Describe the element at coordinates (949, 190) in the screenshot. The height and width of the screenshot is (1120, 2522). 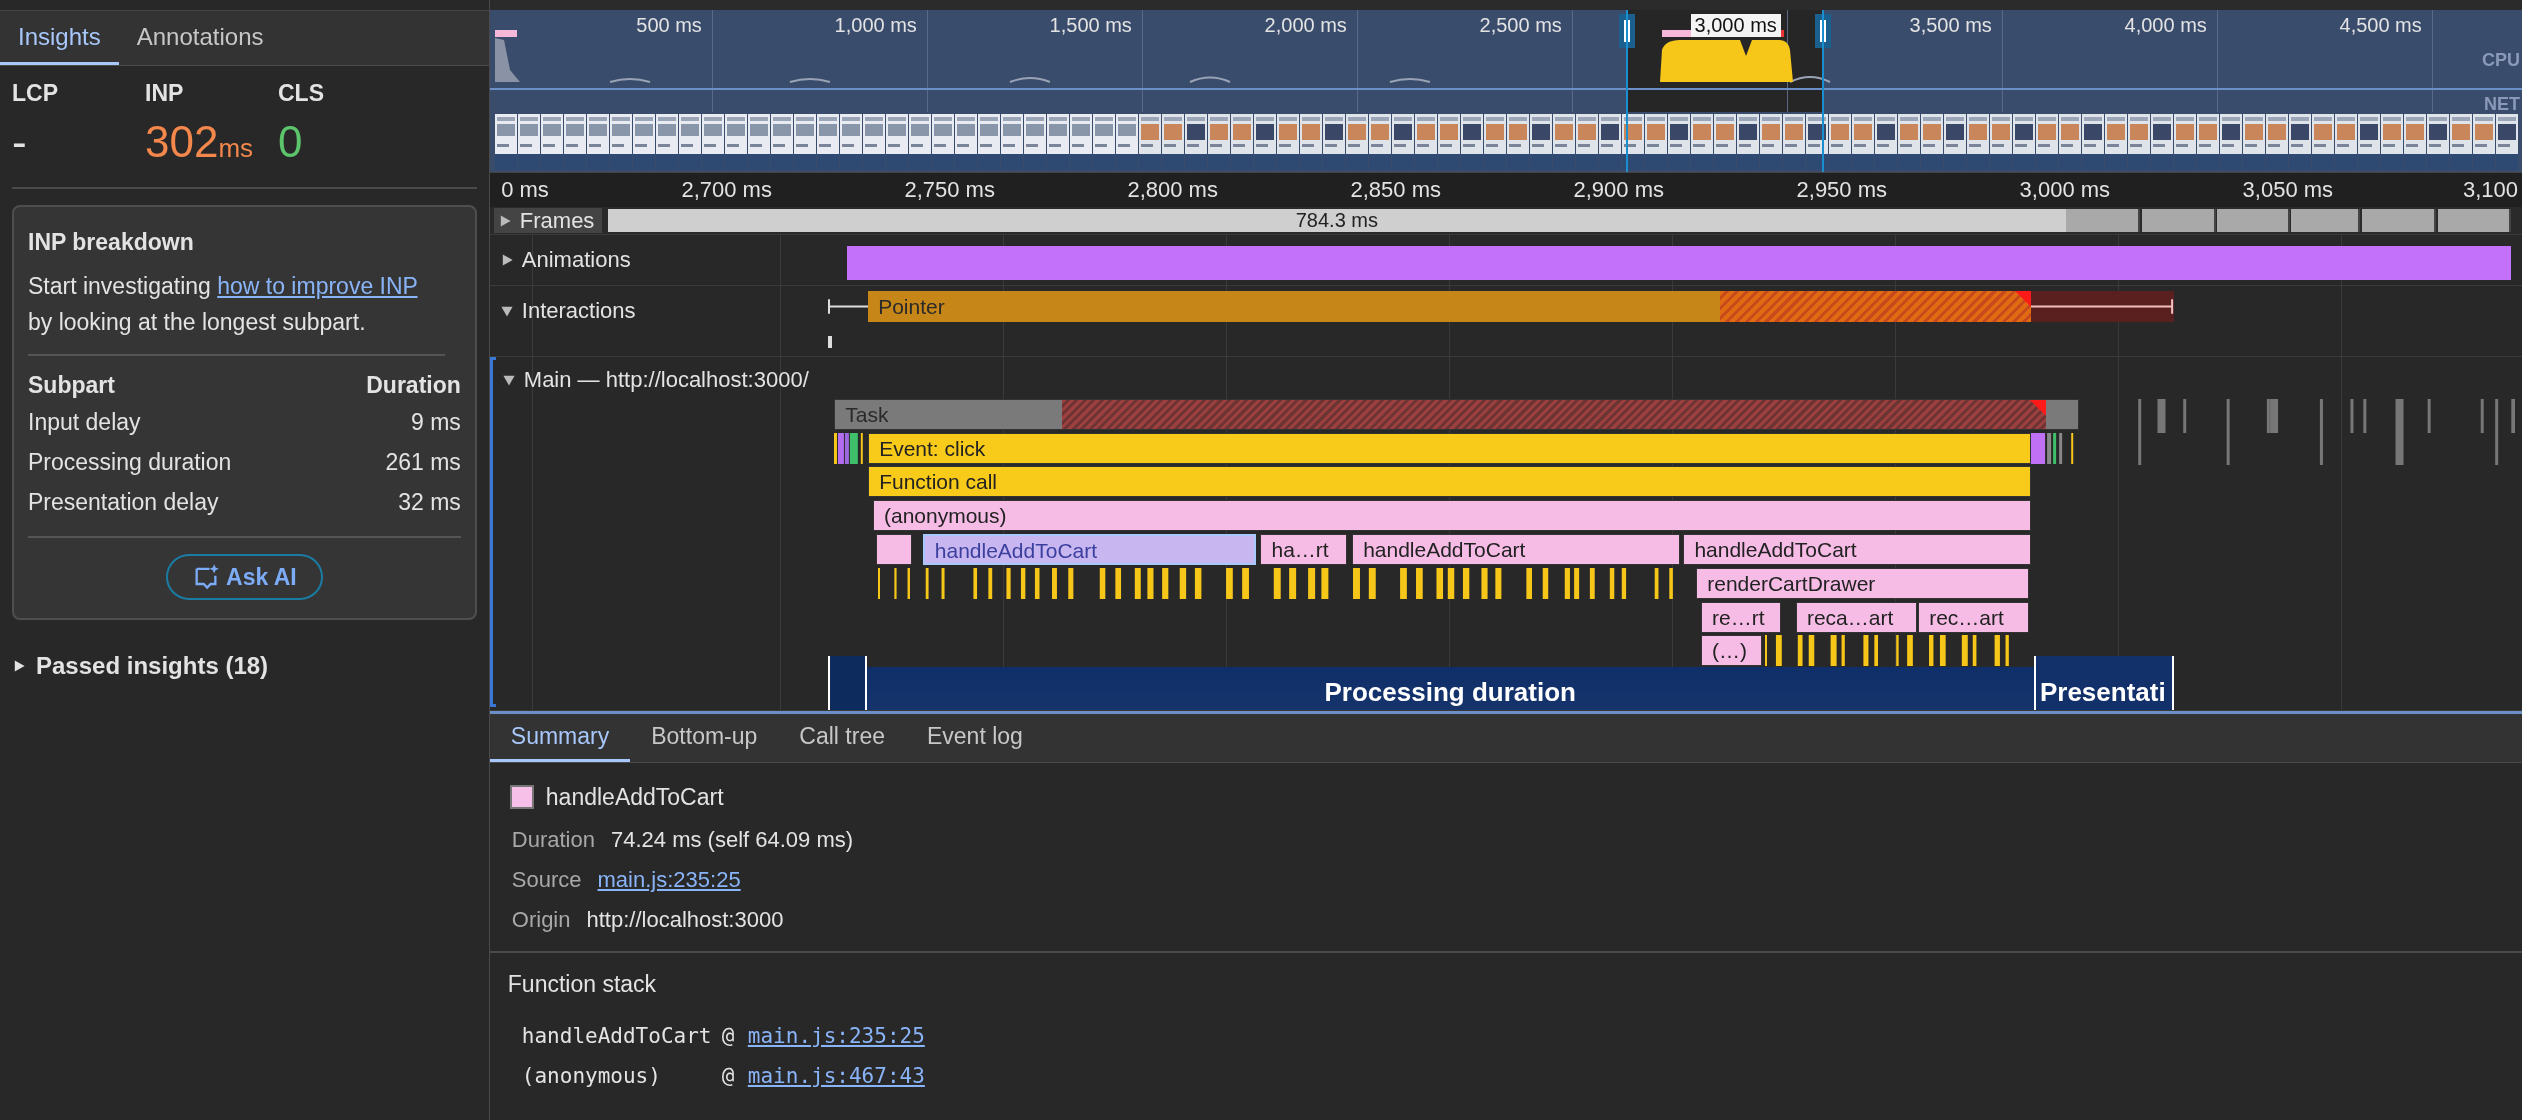
I see `time-ruler-label: 2,750 ms` at that location.